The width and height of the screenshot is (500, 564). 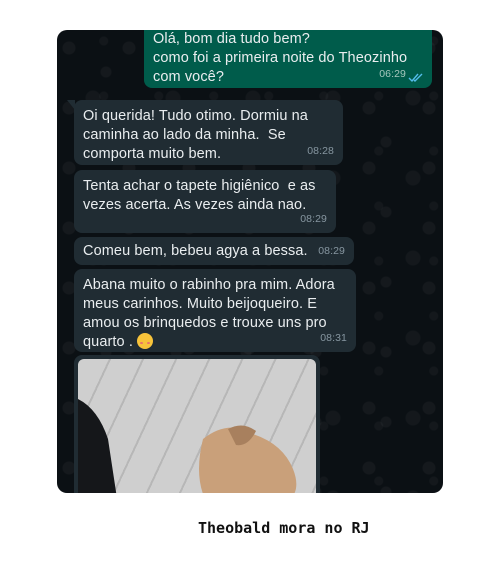 I want to click on message-text: Comeu bem, bebeu agya a bessa., so click(x=195, y=251).